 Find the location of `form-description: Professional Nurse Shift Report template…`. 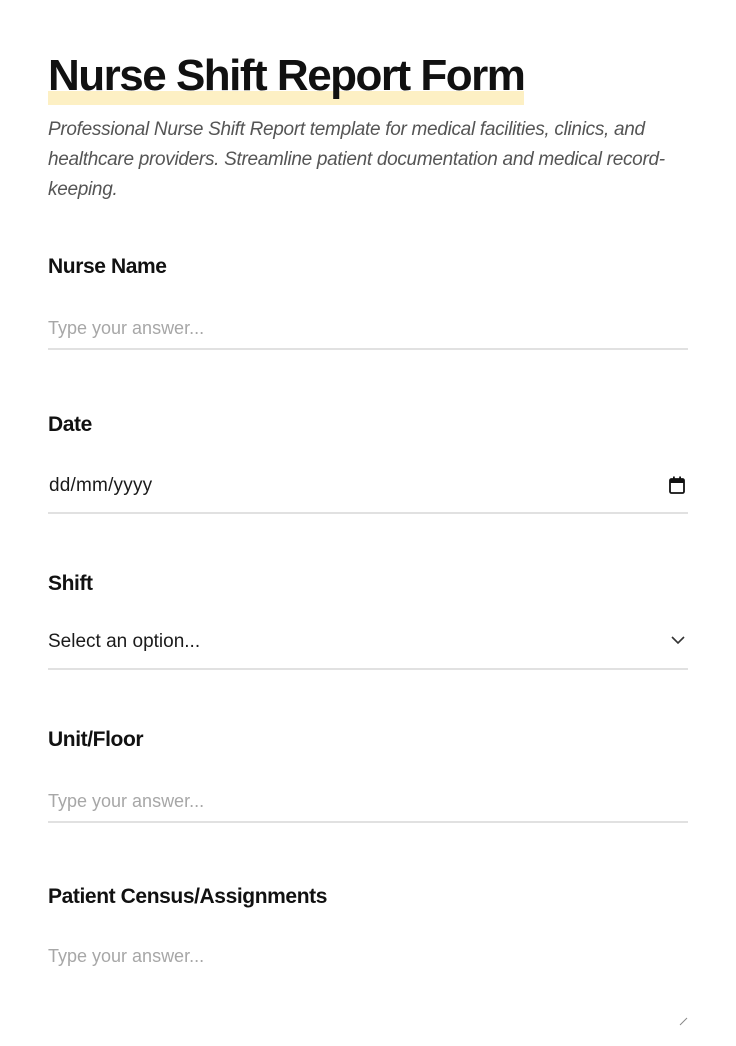

form-description: Professional Nurse Shift Report template… is located at coordinates (356, 159).